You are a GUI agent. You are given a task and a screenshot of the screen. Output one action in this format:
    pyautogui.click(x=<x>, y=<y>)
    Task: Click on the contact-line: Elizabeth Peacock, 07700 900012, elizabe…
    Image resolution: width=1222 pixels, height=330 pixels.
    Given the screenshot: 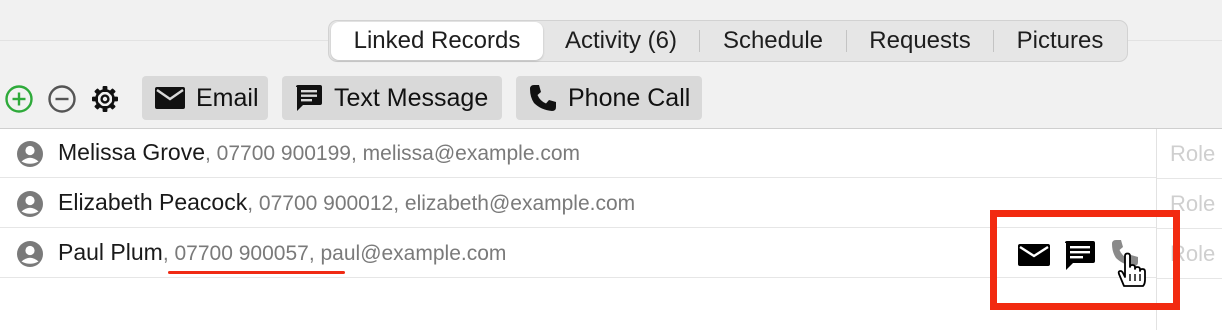 What is the action you would take?
    pyautogui.click(x=347, y=202)
    